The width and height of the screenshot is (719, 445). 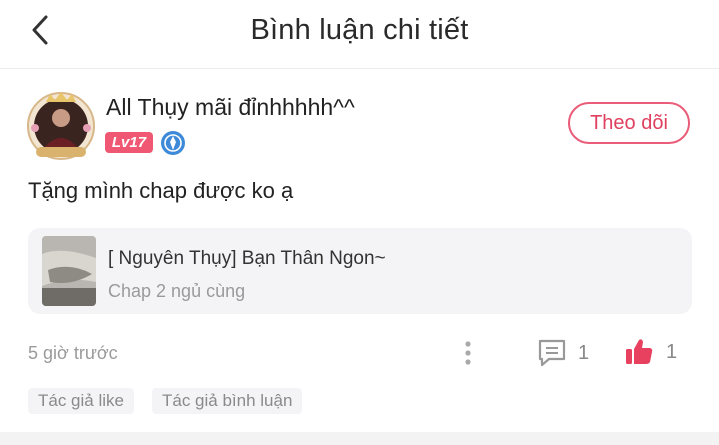 I want to click on section-divider, so click(x=359, y=438).